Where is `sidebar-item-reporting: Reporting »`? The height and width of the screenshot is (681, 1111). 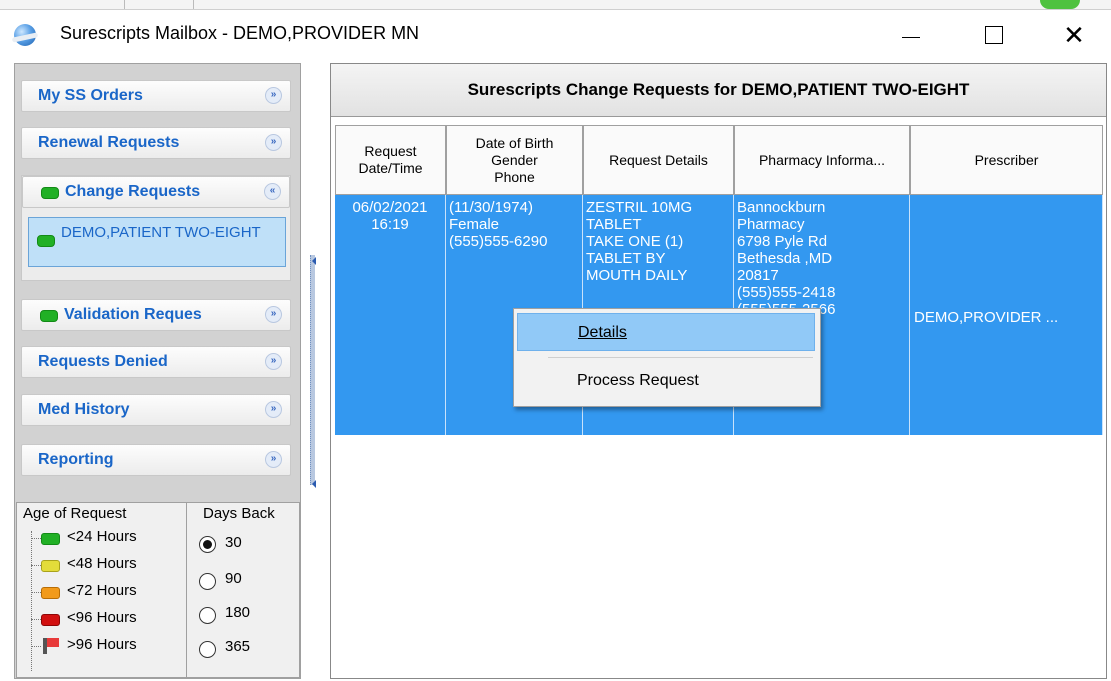
sidebar-item-reporting: Reporting » is located at coordinates (156, 460).